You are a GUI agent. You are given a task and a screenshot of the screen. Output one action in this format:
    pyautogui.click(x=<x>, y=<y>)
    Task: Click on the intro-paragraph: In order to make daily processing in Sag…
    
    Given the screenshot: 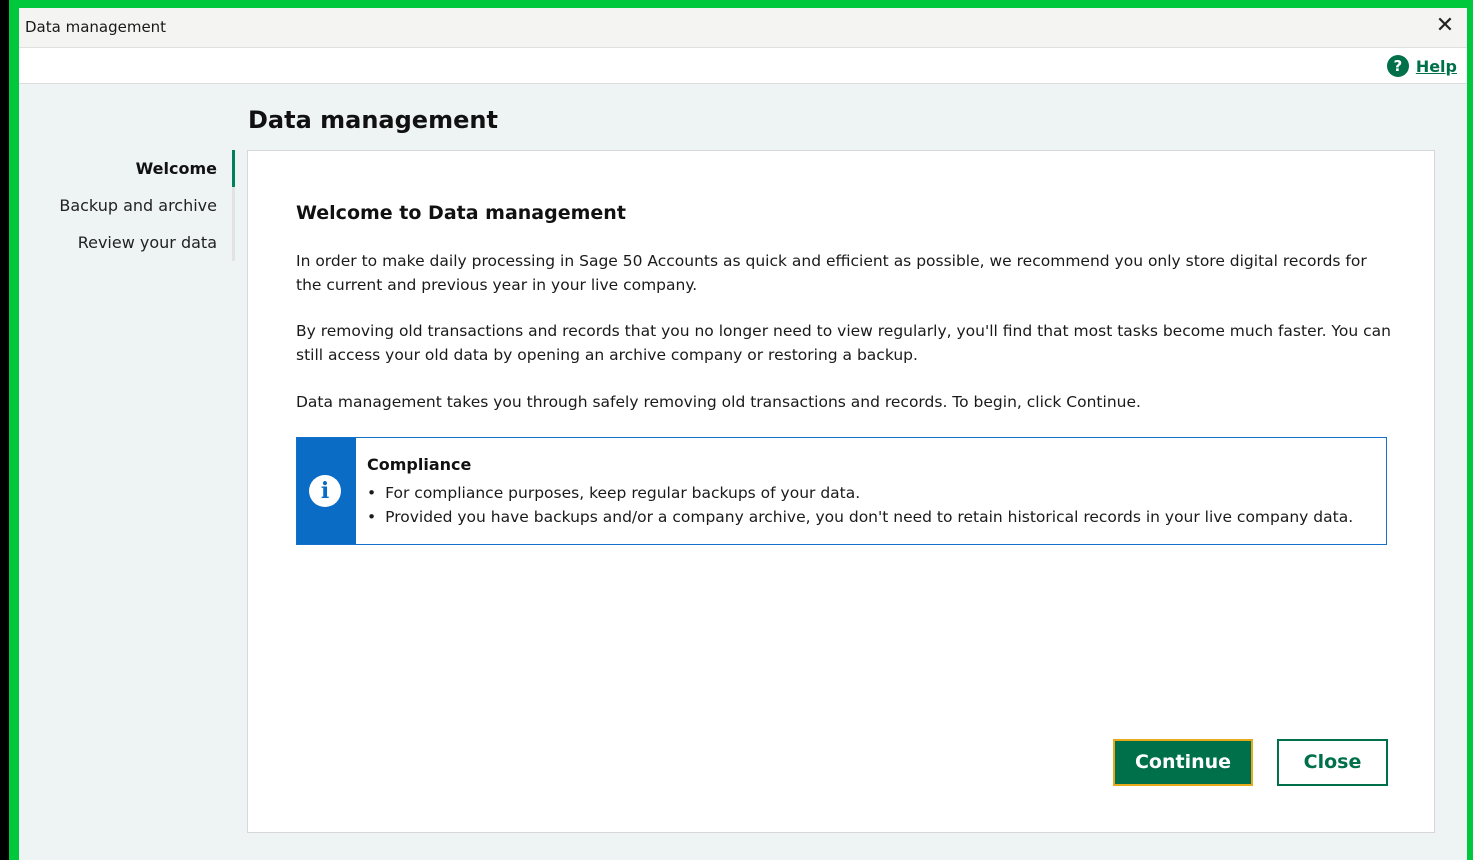 What is the action you would take?
    pyautogui.click(x=831, y=273)
    